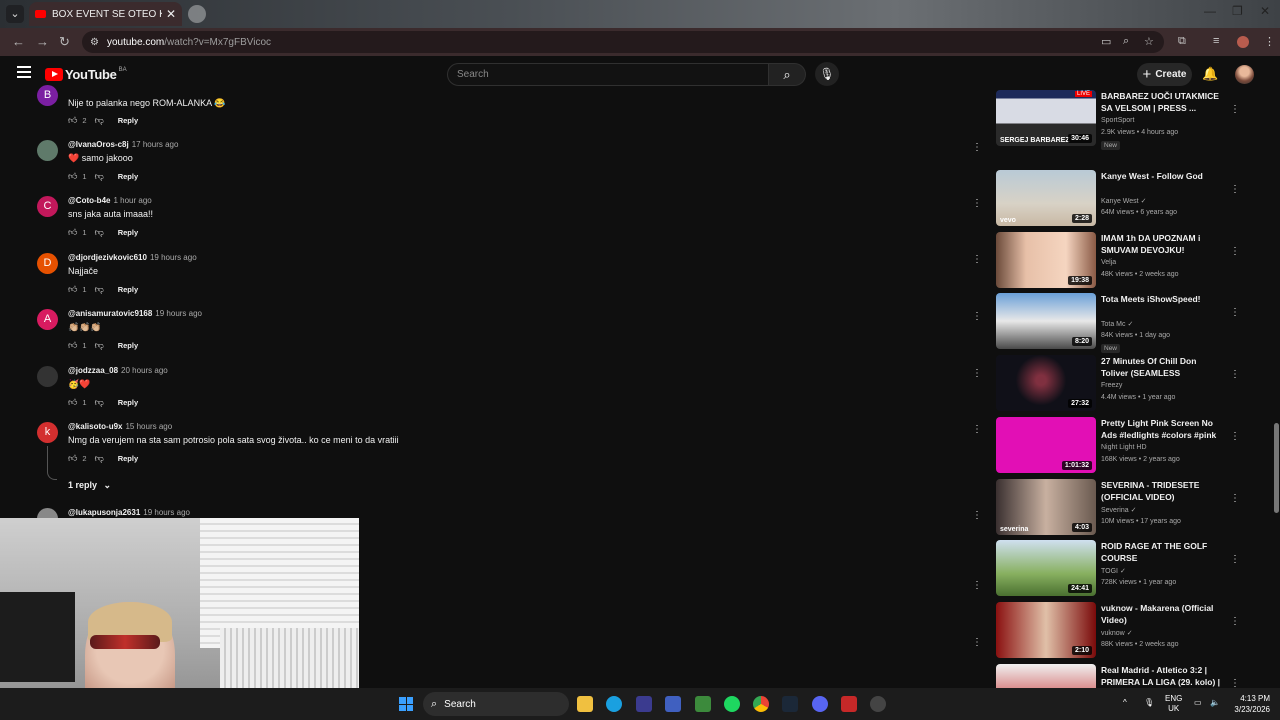 Image resolution: width=1280 pixels, height=720 pixels. What do you see at coordinates (93, 370) in the screenshot?
I see `comment-username: @jodzzaa_08` at bounding box center [93, 370].